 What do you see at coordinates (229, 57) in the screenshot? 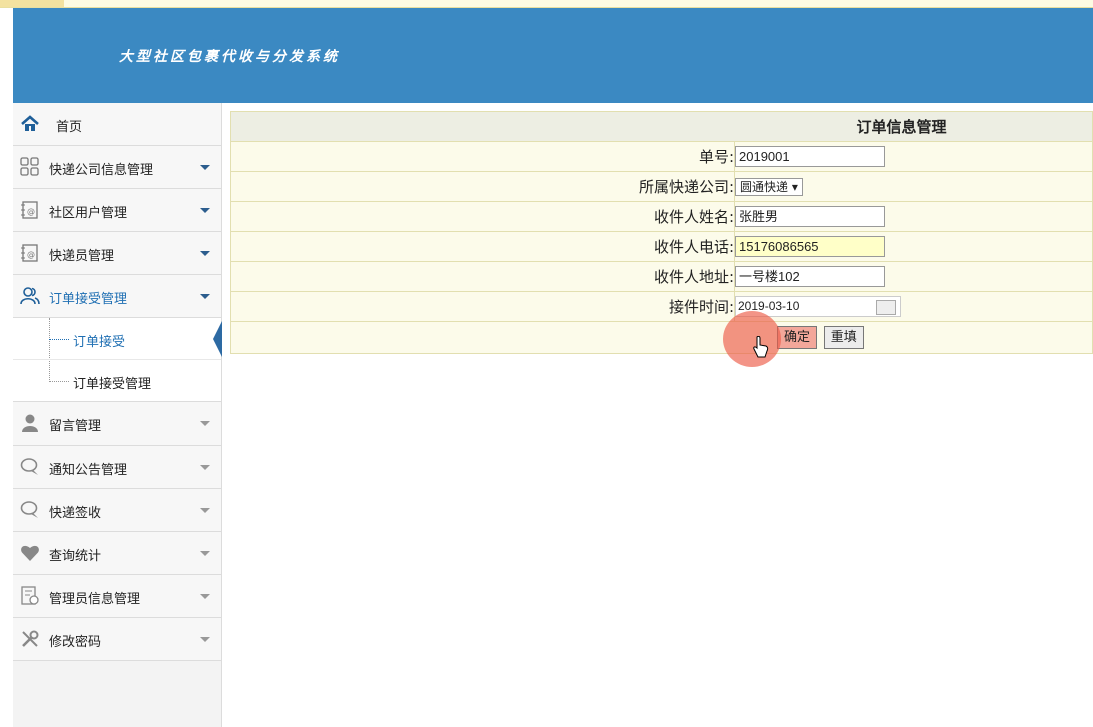
I see `app-title: 大型社区包裹代收与分发系统` at bounding box center [229, 57].